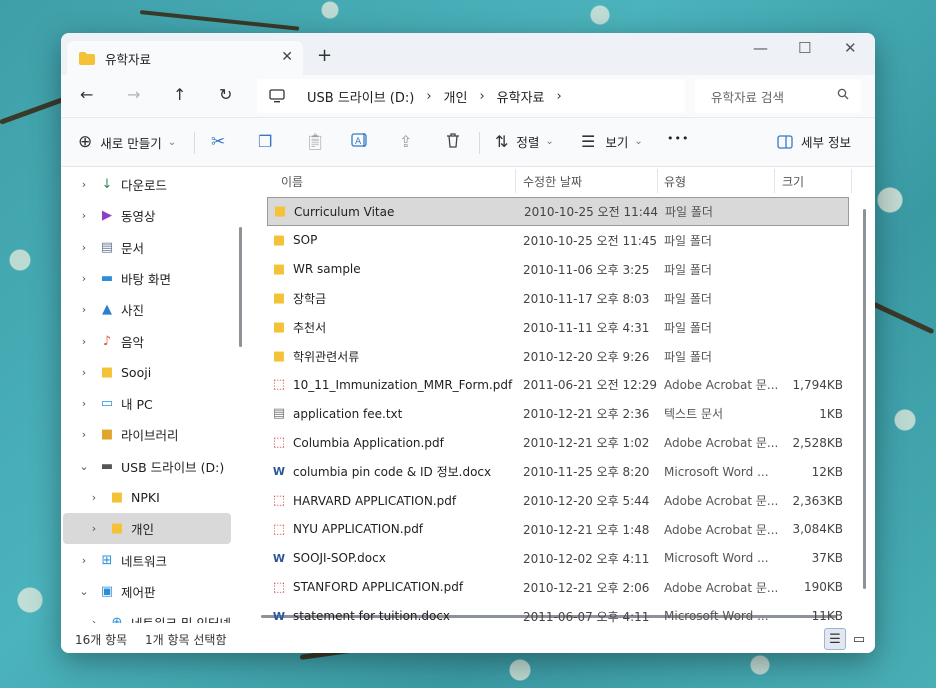  What do you see at coordinates (240, 287) in the screenshot?
I see `sidebar-scrollbar` at bounding box center [240, 287].